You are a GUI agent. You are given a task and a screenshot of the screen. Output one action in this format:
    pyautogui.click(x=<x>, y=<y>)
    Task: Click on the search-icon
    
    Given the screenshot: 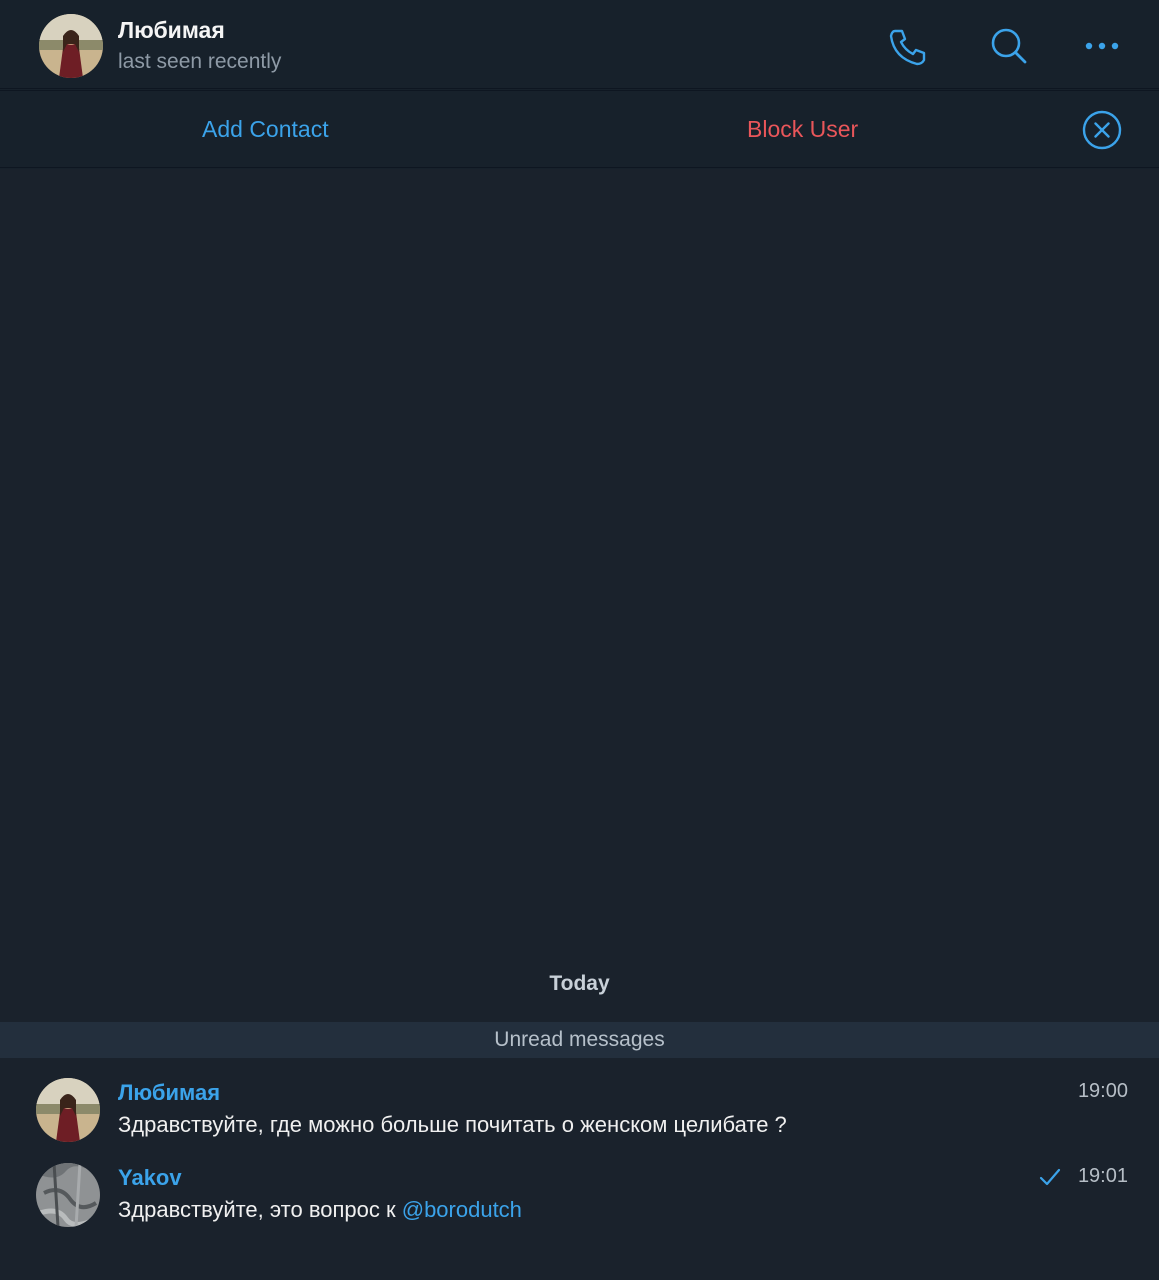 What is the action you would take?
    pyautogui.click(x=1008, y=46)
    